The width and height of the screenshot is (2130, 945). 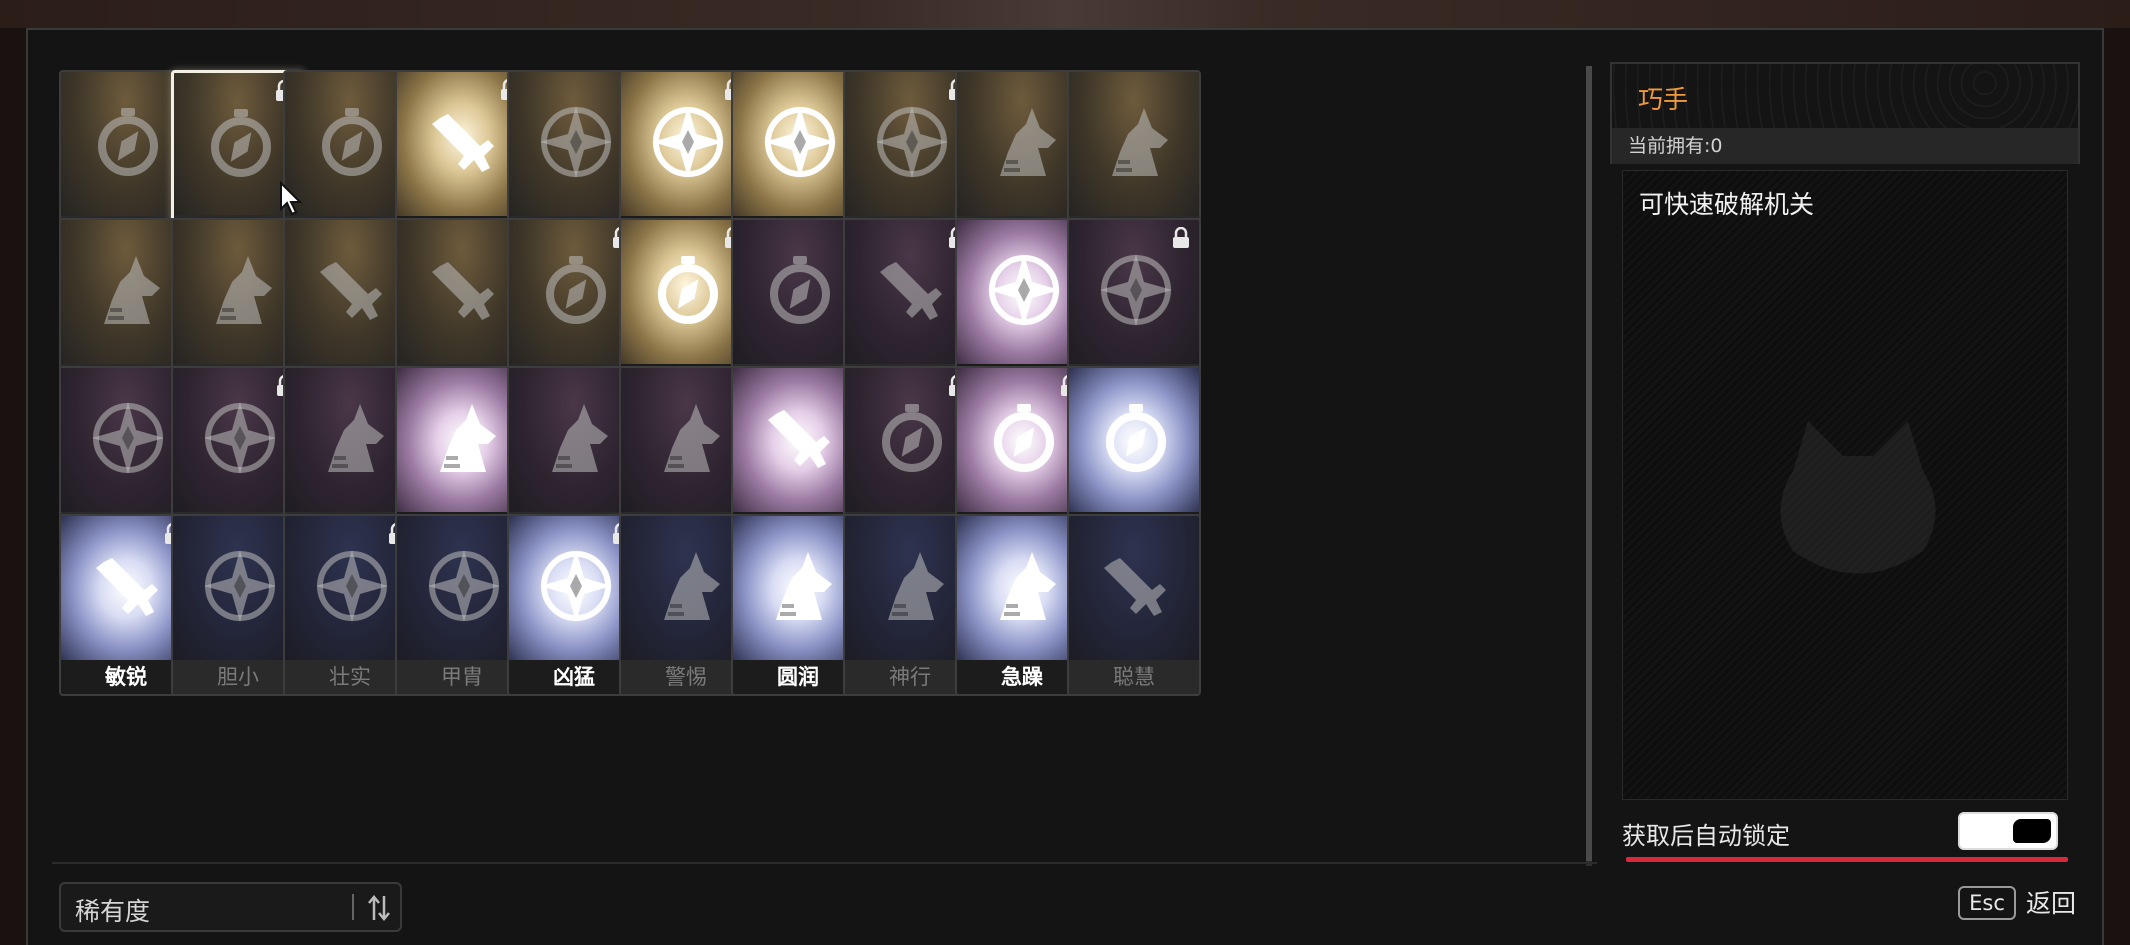 What do you see at coordinates (2032, 831) in the screenshot?
I see `toggle-knob` at bounding box center [2032, 831].